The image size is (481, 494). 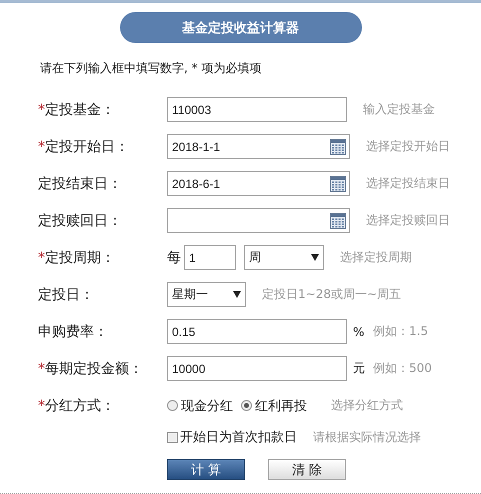 What do you see at coordinates (367, 405) in the screenshot?
I see `hint-text: 选择分红方式` at bounding box center [367, 405].